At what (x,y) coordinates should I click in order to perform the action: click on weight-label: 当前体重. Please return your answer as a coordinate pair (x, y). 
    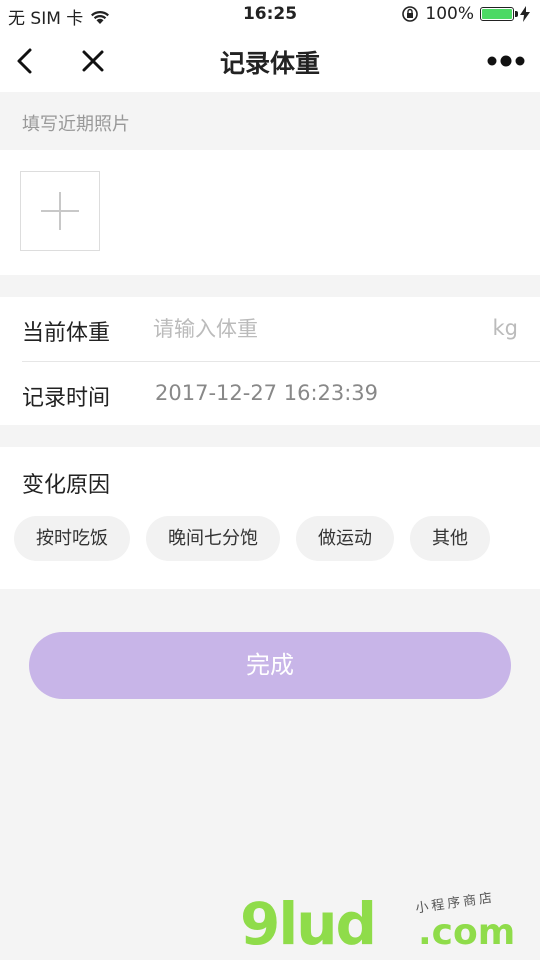
    Looking at the image, I should click on (66, 333).